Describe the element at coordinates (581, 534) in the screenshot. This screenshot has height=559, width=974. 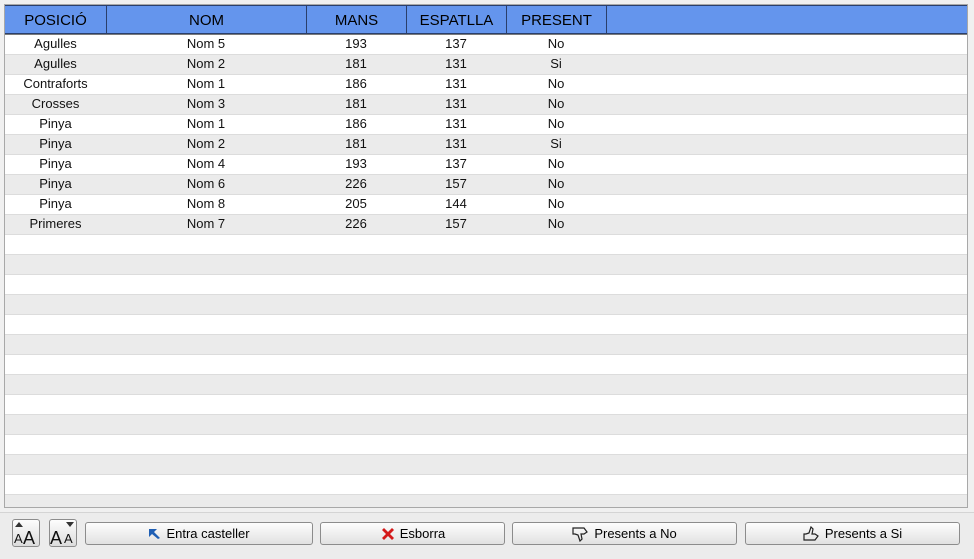
I see `thumbs-down-icon` at that location.